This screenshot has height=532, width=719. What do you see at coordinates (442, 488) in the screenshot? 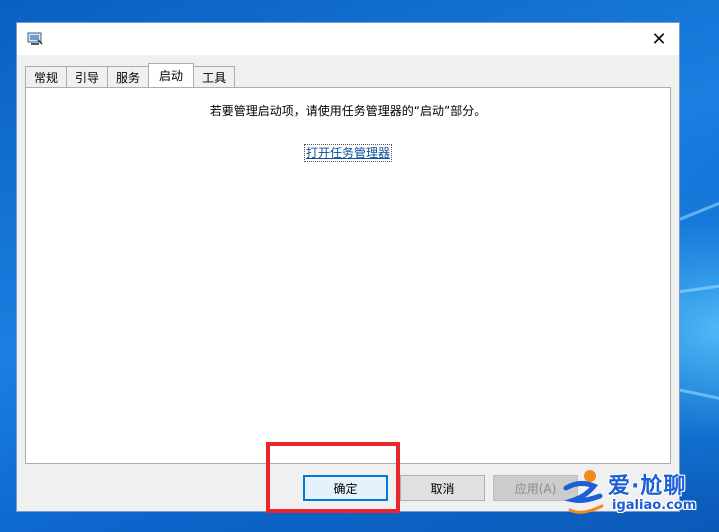
I see `cancel-button: 取消` at bounding box center [442, 488].